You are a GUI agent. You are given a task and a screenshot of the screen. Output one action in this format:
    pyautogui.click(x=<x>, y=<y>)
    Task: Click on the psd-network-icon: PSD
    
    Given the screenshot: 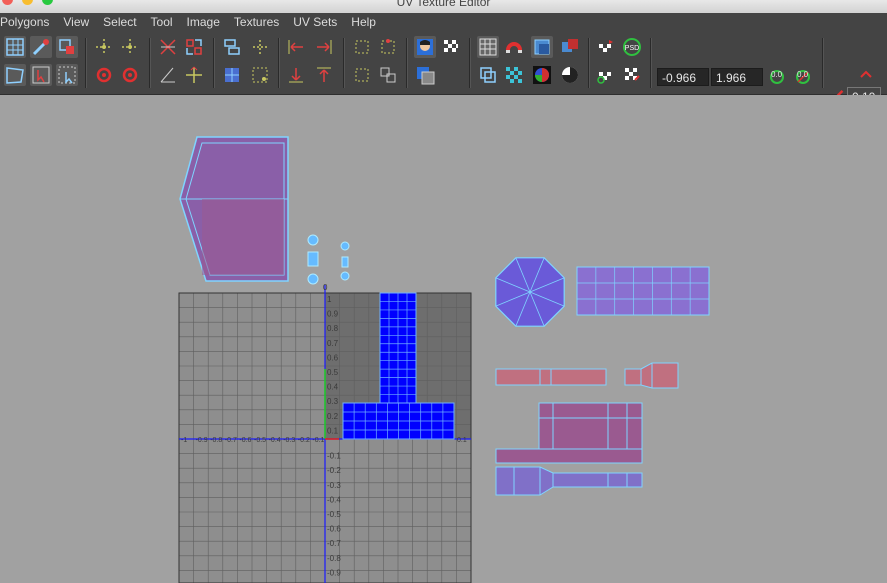 What is the action you would take?
    pyautogui.click(x=632, y=47)
    